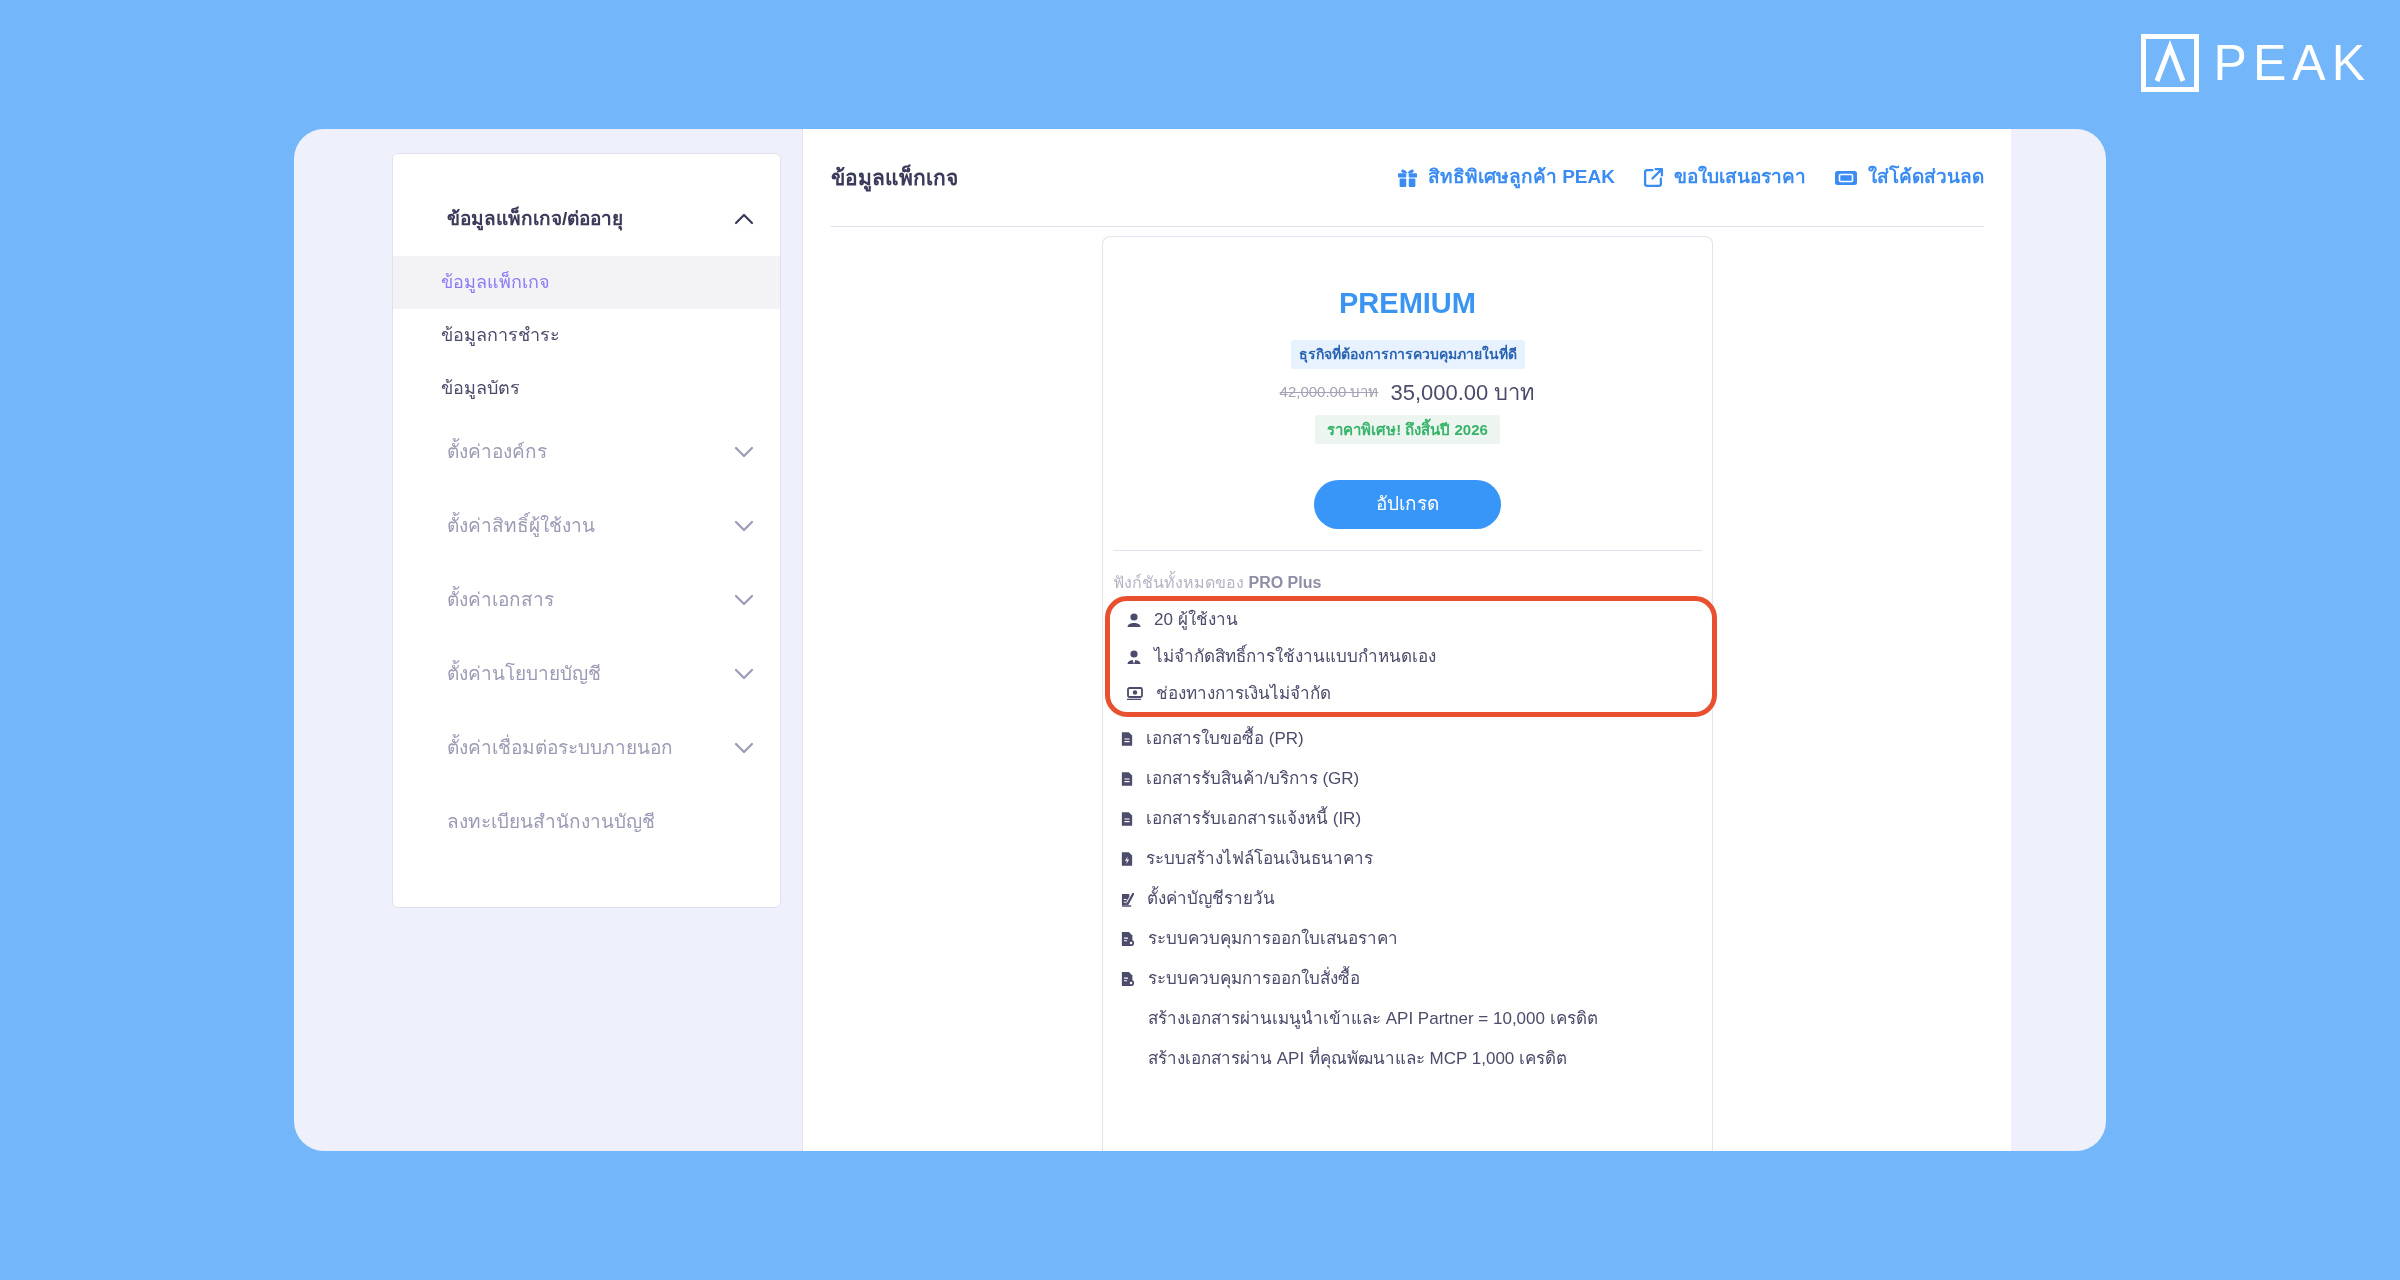  Describe the element at coordinates (1259, 859) in the screenshot. I see `feature-text: ระบบสร้างไฟล์โอนเงินธนาคาร` at that location.